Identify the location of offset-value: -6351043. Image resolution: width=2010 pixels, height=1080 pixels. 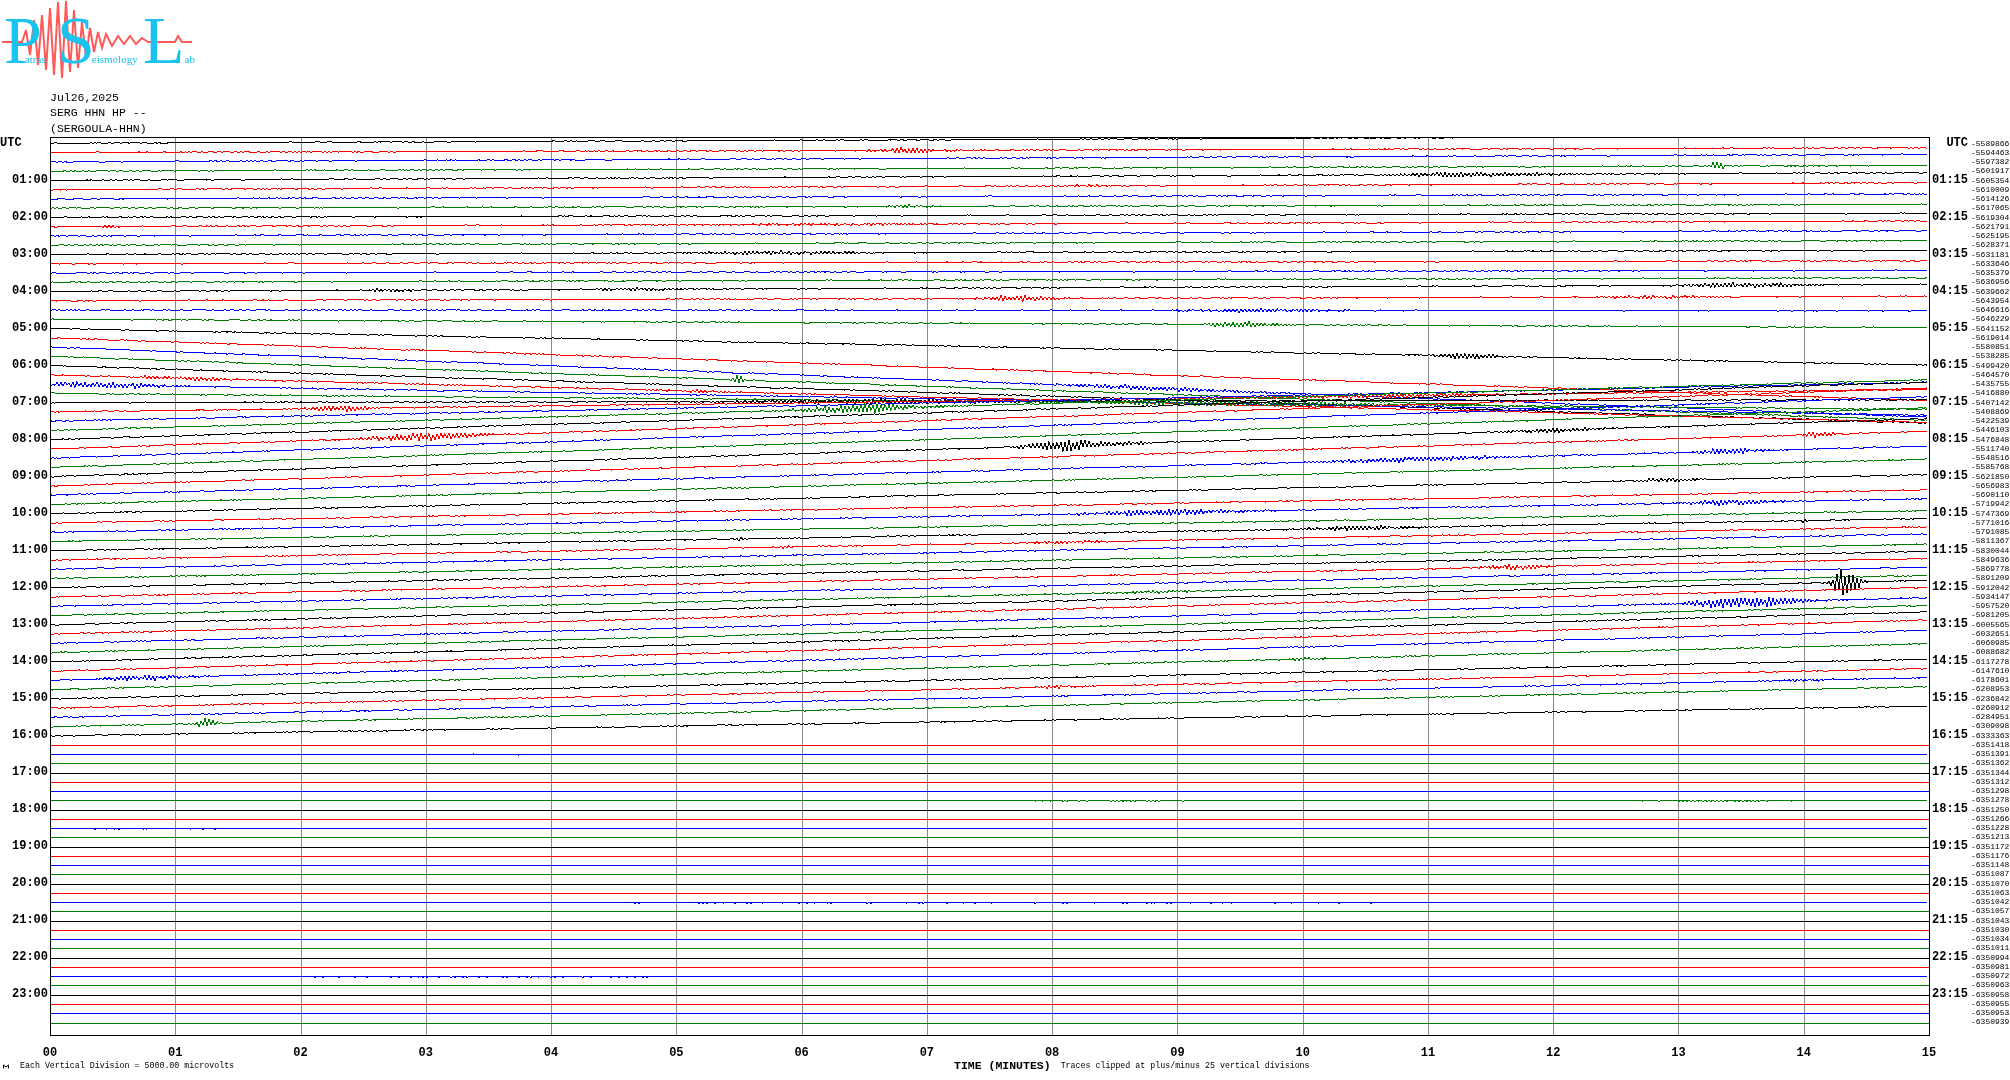
(1990, 920).